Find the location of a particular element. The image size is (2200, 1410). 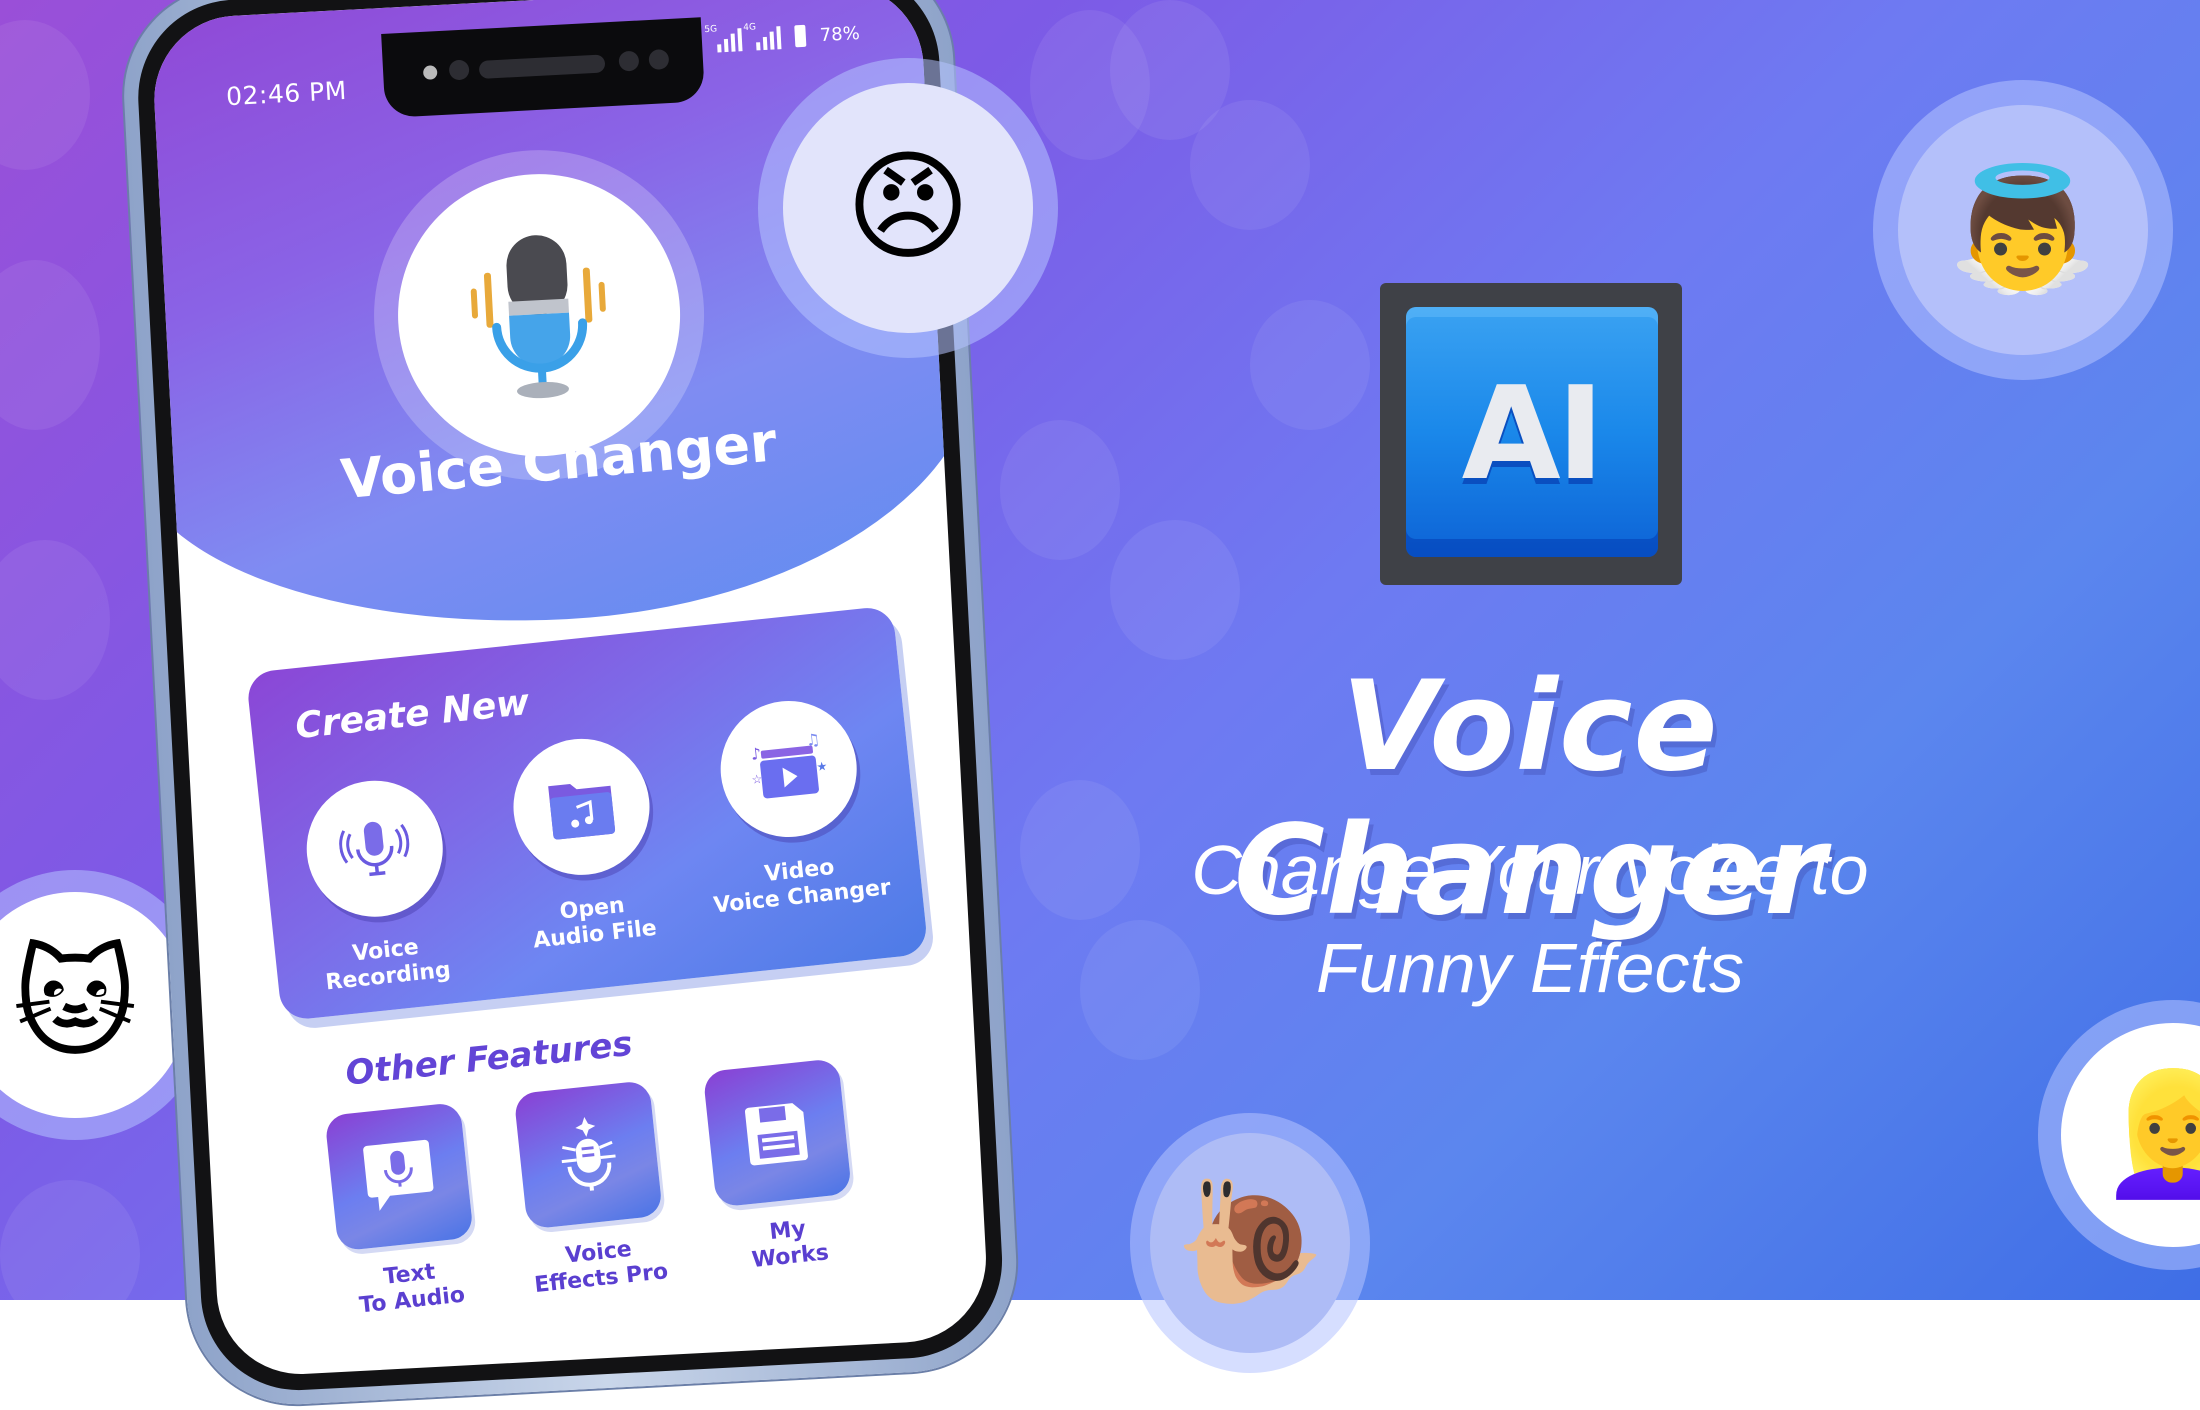

open-audio-label-2: Audio File is located at coordinates (595, 934).